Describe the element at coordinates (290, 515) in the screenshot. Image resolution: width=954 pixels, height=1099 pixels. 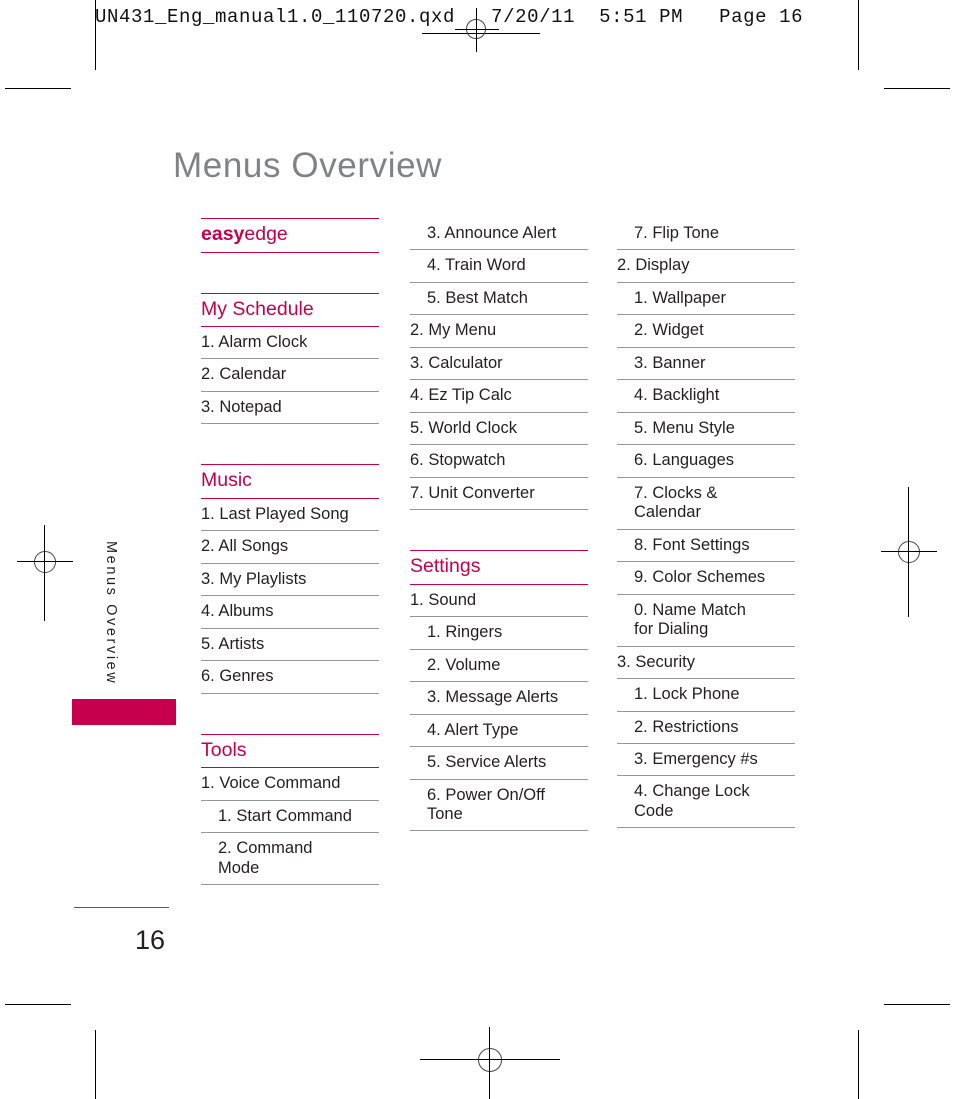
I see `menu-item: 1. Last Played Song` at that location.